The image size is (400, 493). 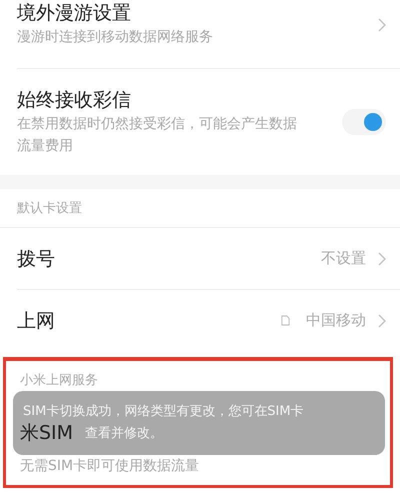 What do you see at coordinates (343, 258) in the screenshot?
I see `row-value: 不设置` at bounding box center [343, 258].